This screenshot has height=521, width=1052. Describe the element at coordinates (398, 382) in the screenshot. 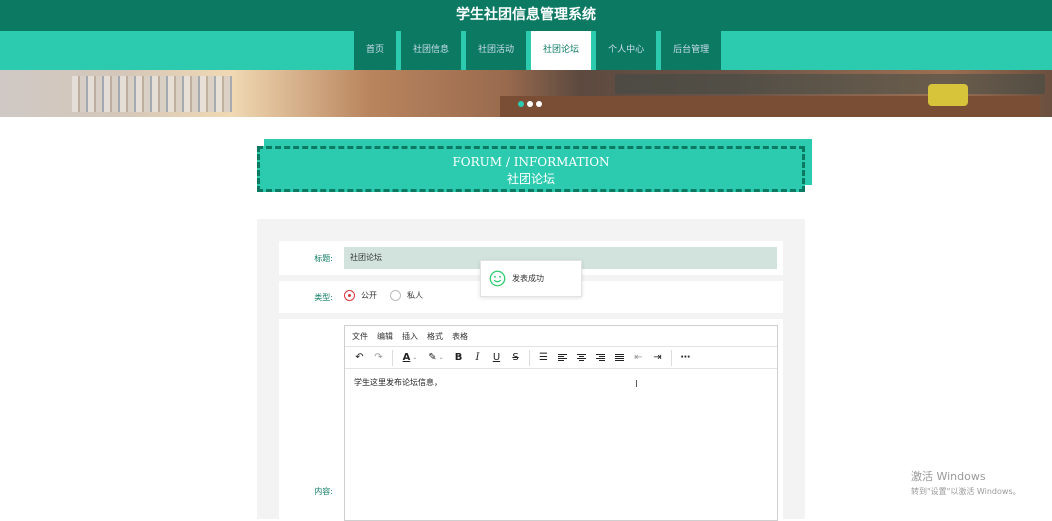

I see `editor-content-text: 学生这里发布论坛信息，` at that location.